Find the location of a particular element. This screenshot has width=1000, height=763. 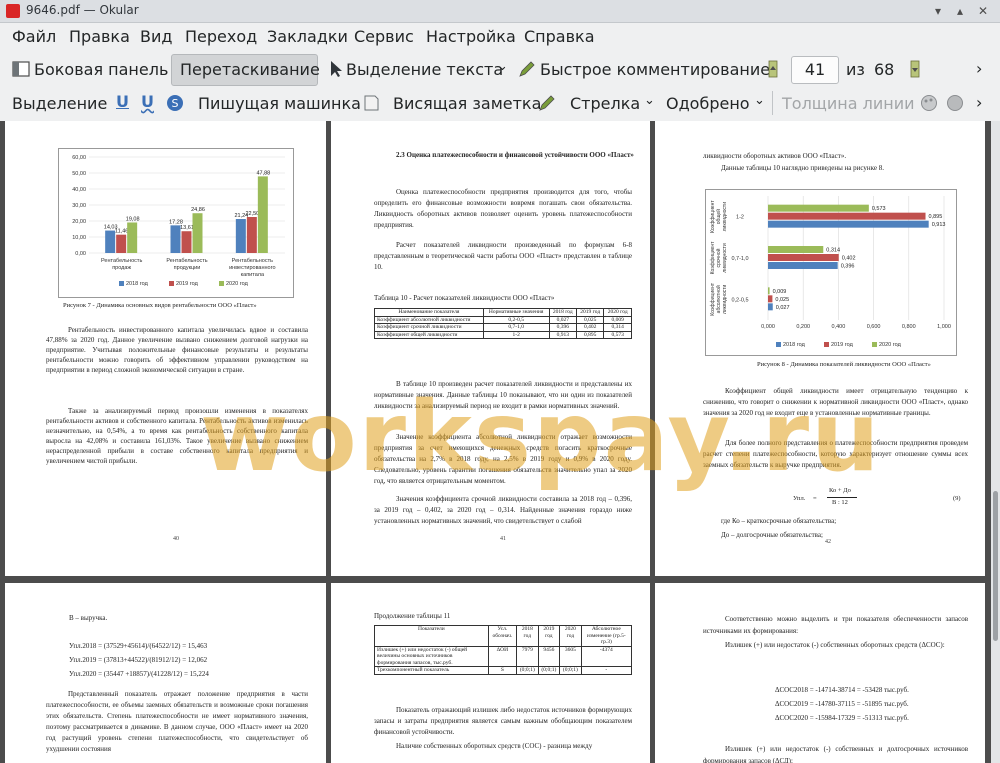

x-tick-label: 0,800 is located at coordinates (909, 327).